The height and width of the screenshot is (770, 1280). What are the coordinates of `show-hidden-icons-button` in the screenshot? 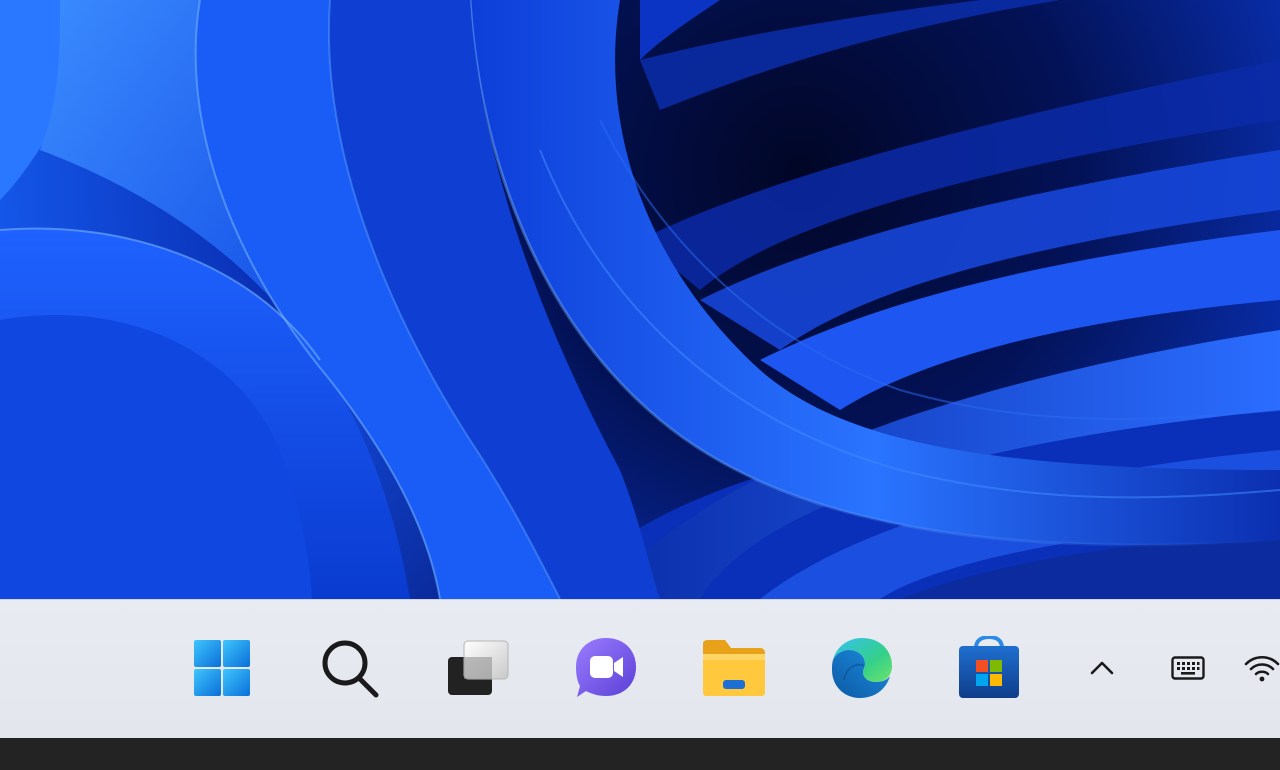 It's located at (1102, 668).